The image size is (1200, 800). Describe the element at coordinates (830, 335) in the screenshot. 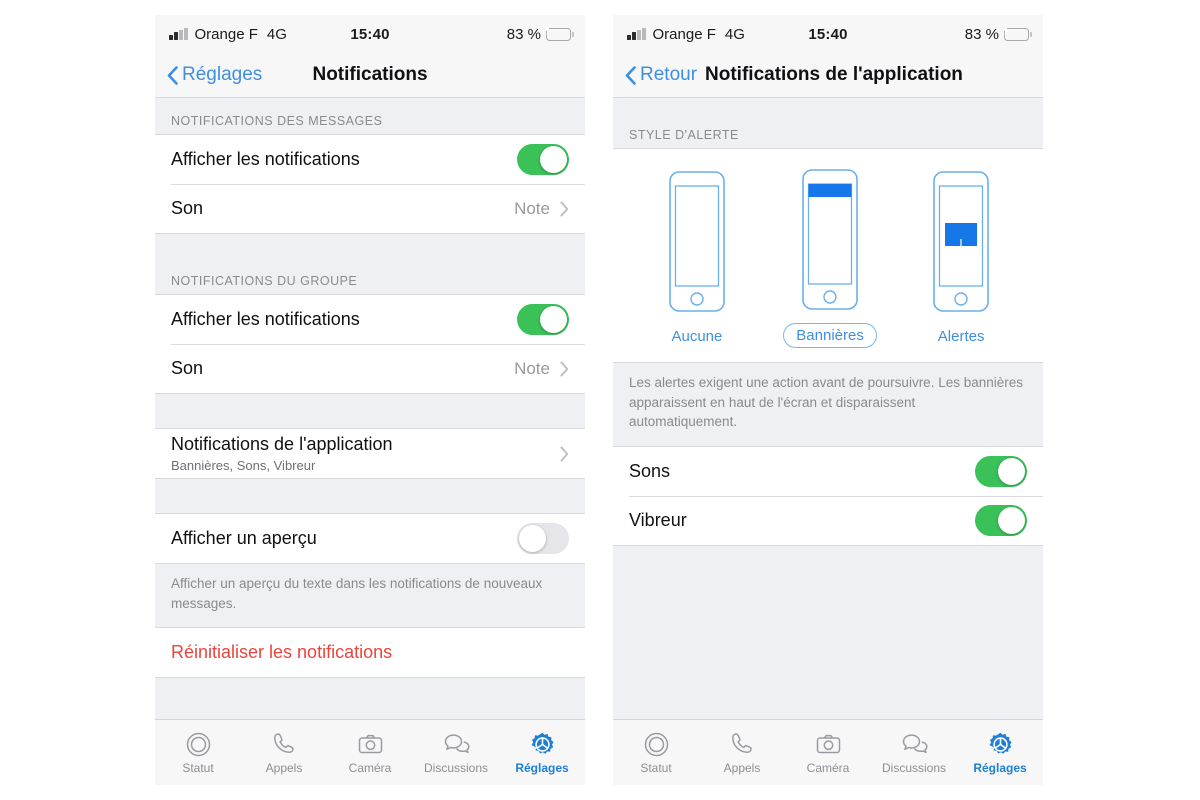

I see `alert-style-label: Bannières` at that location.